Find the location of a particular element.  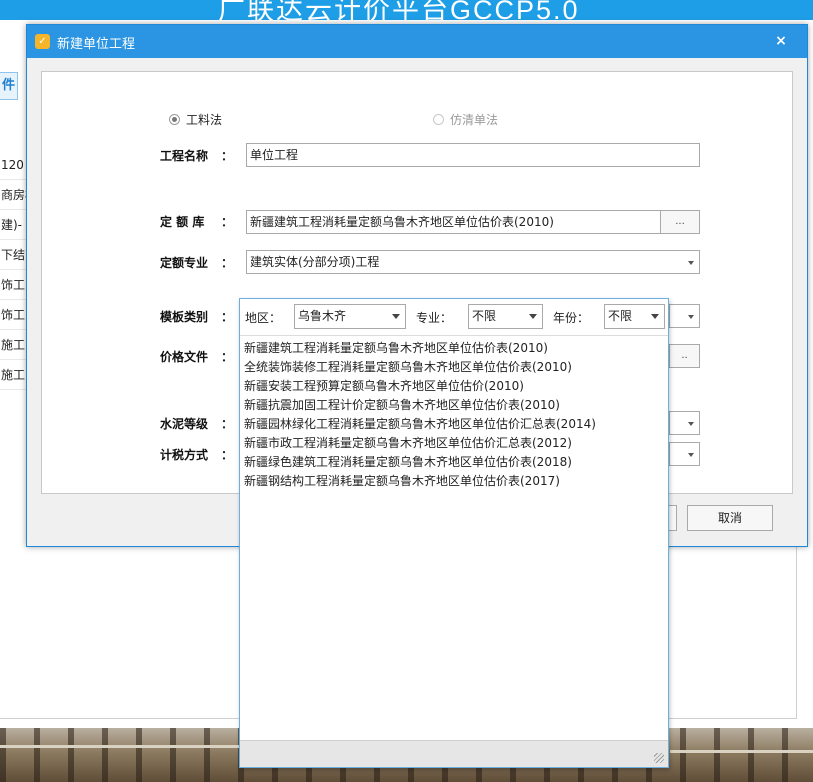

radio-unselected-icon is located at coordinates (438, 119).